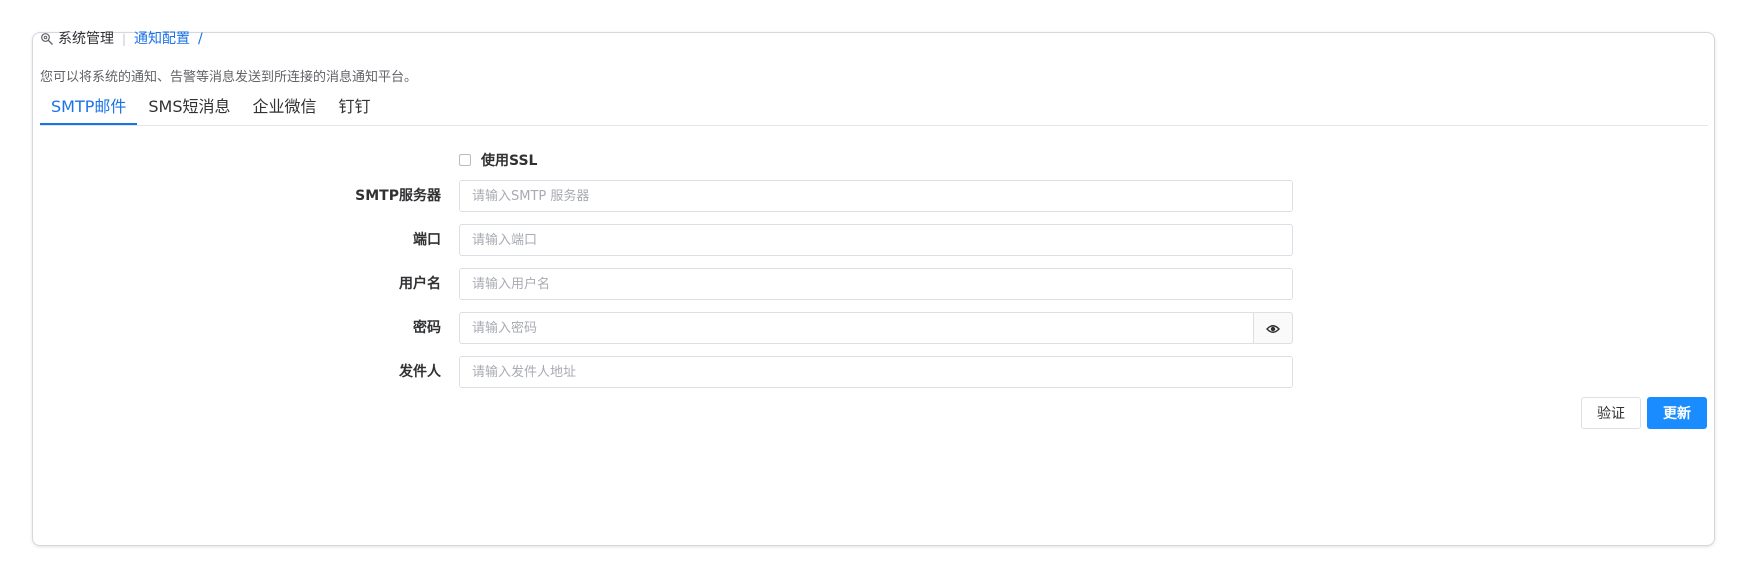 Image resolution: width=1750 pixels, height=580 pixels. Describe the element at coordinates (285, 110) in the screenshot. I see `tab-wecom: 企业微信` at that location.